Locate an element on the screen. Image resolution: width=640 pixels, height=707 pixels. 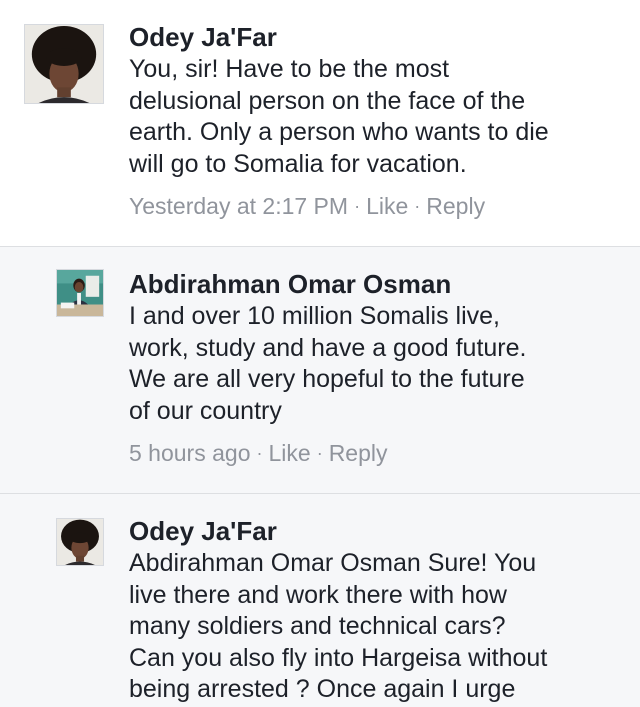
comment-text-line: I and over 10 million Somalis live, is located at coordinates (314, 316).